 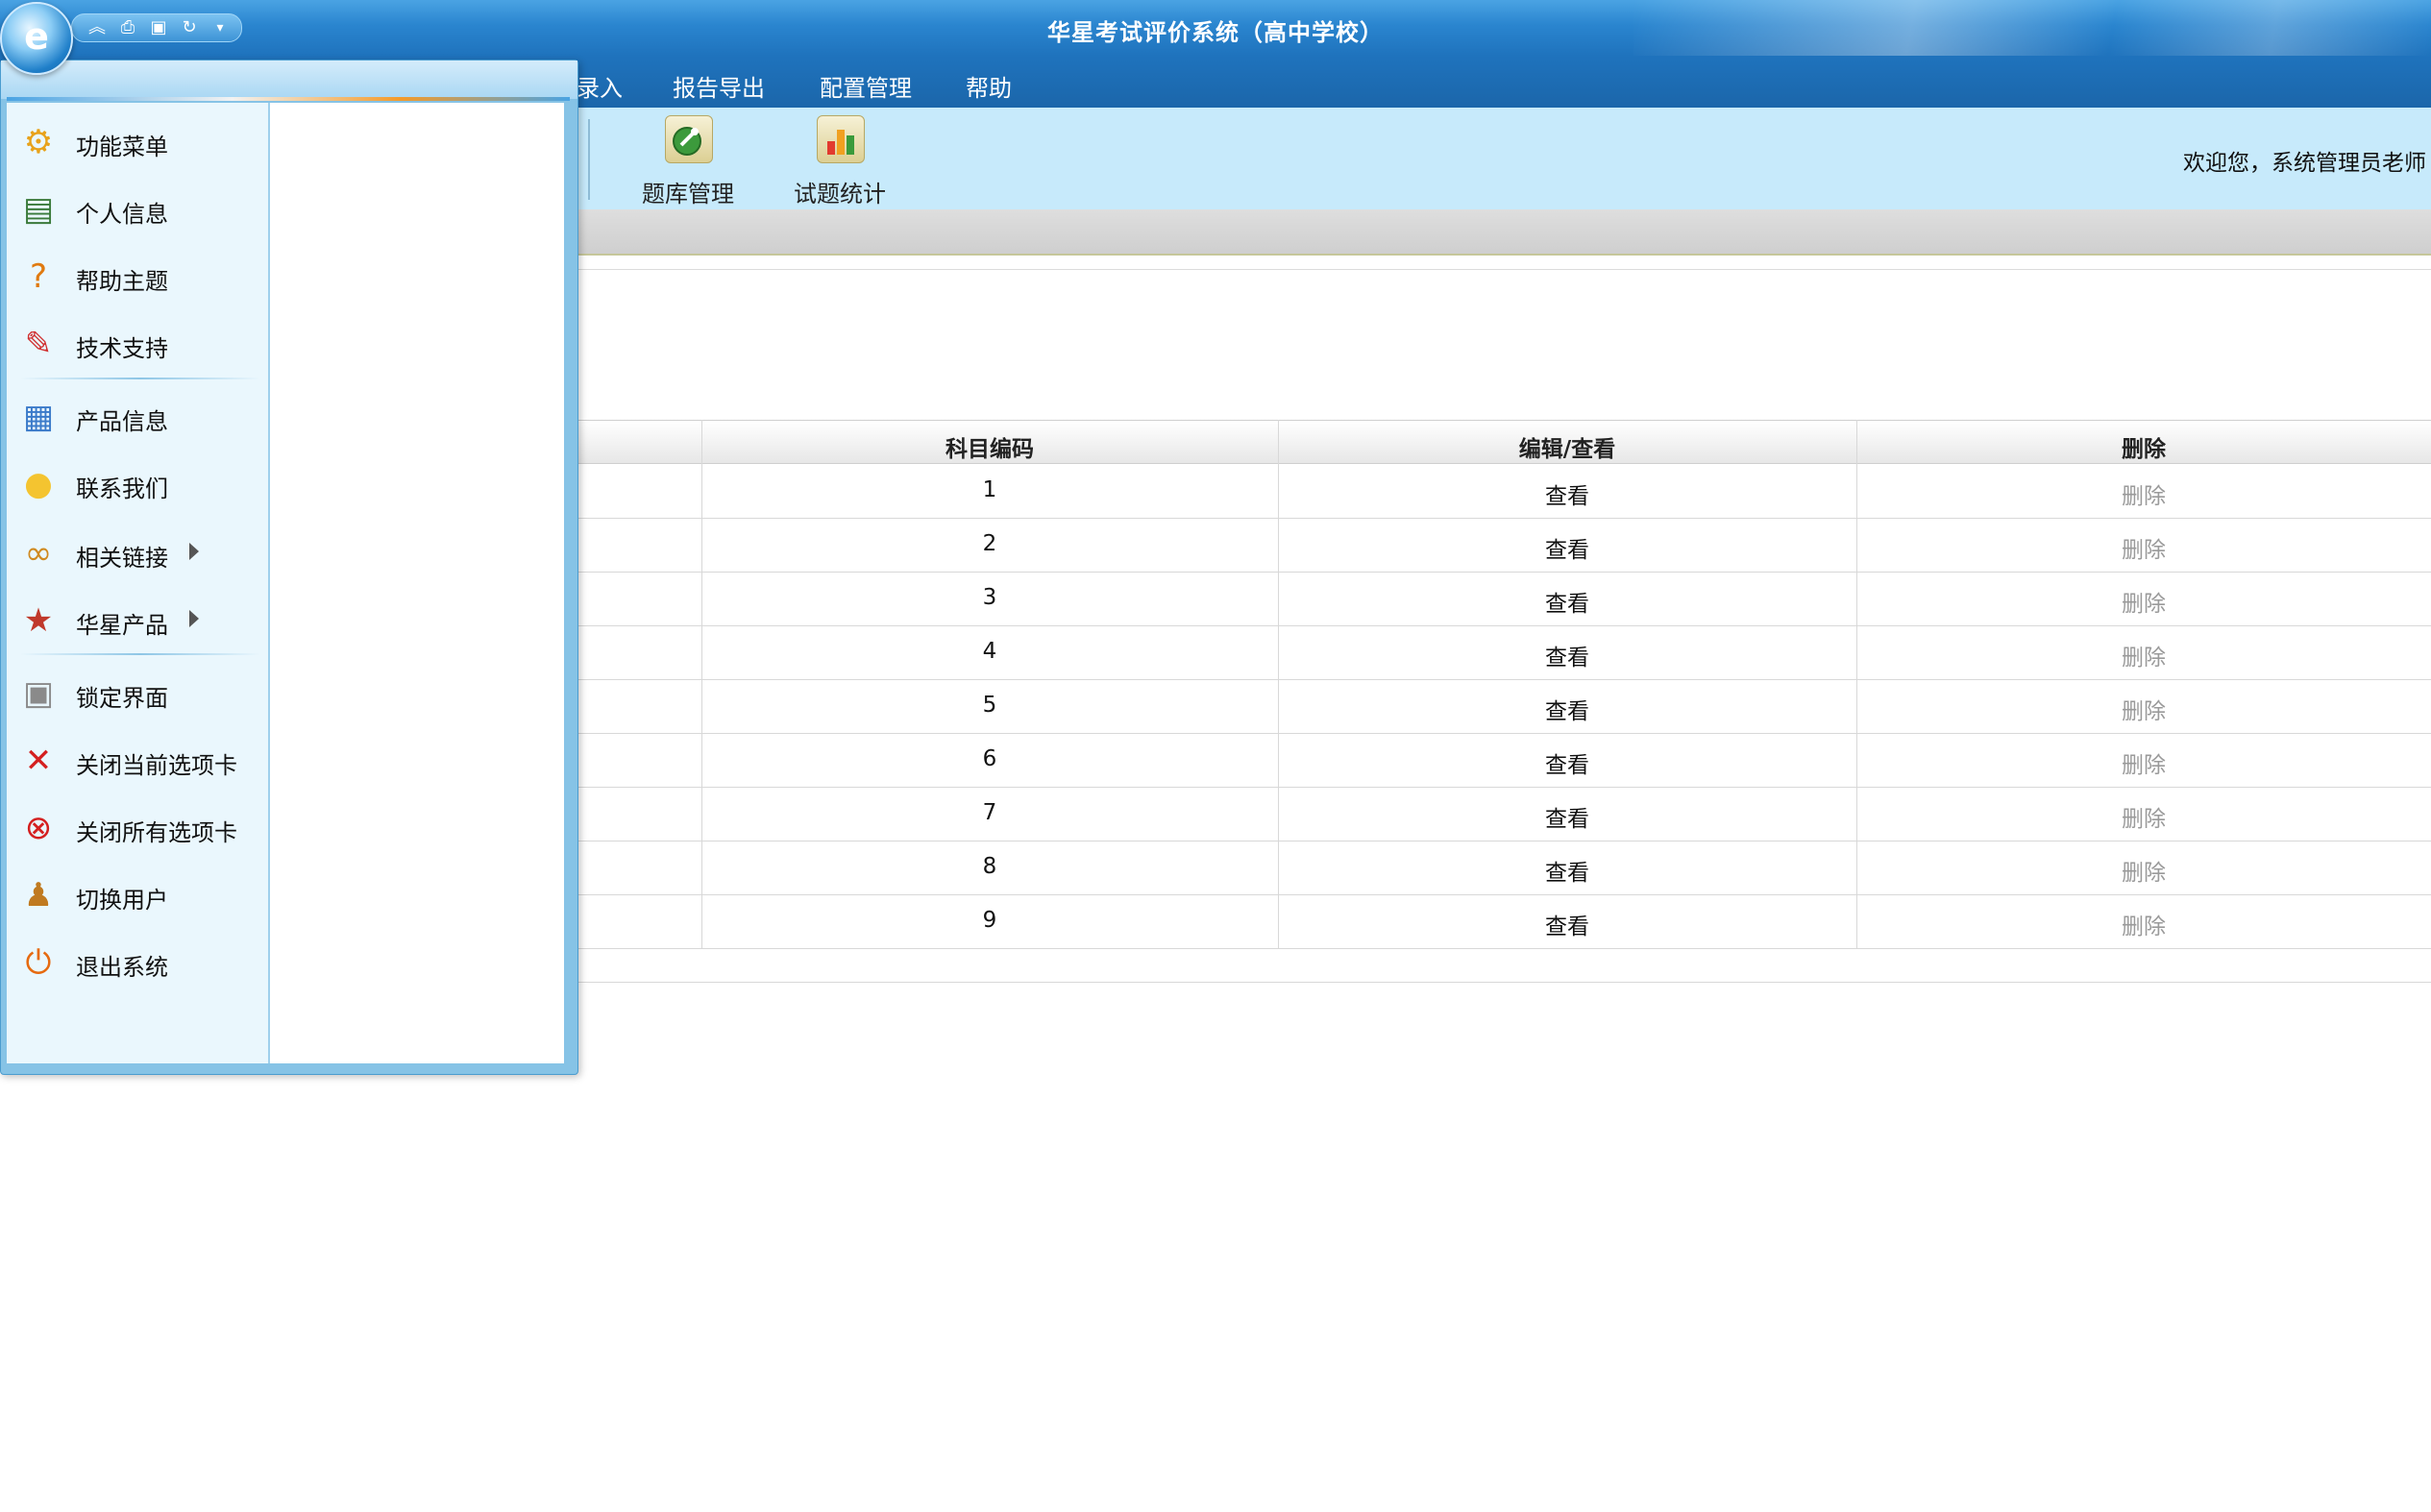 I want to click on subject-code-cell: 4, so click(x=990, y=651).